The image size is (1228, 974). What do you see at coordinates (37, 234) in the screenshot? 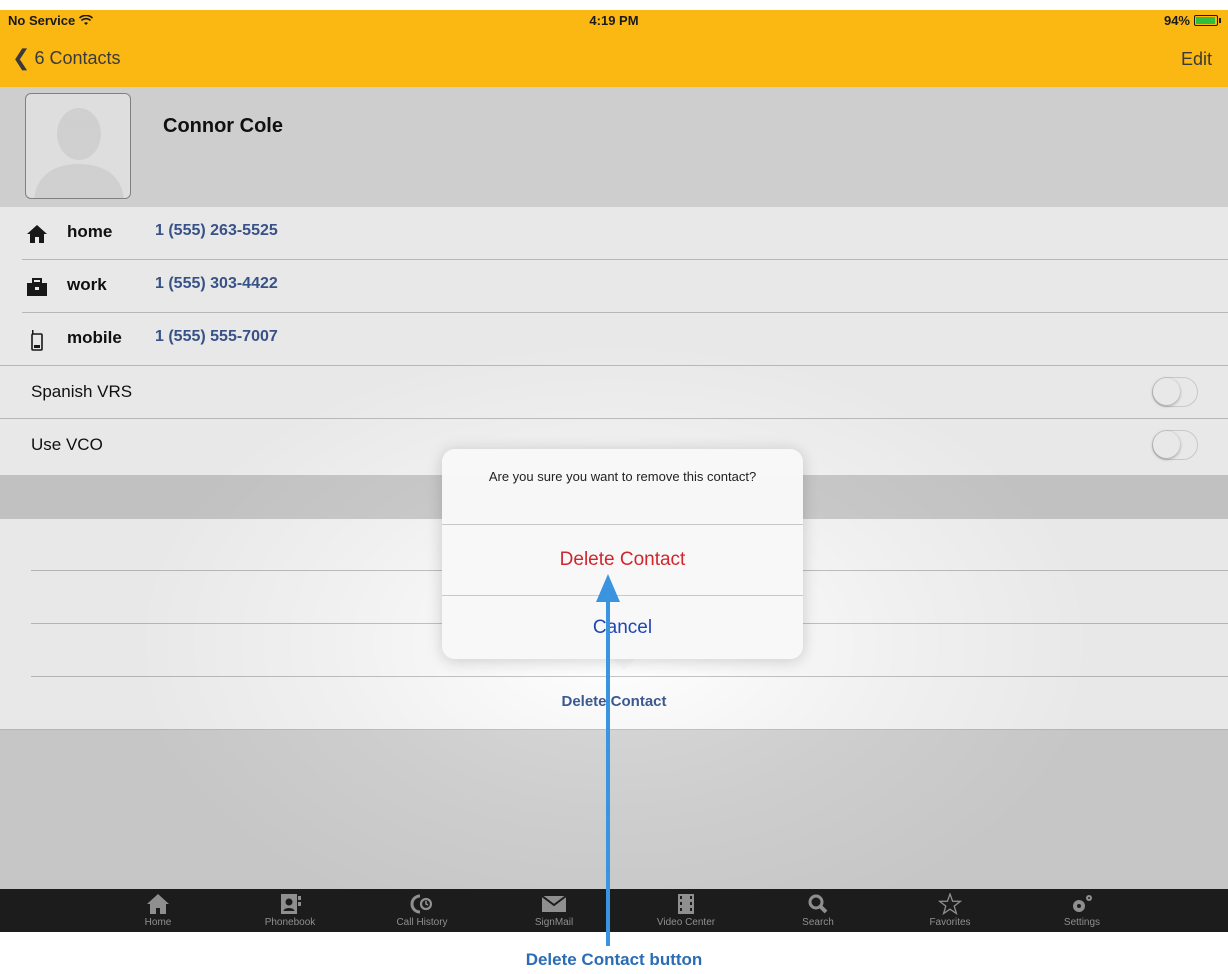
I see `house-icon` at bounding box center [37, 234].